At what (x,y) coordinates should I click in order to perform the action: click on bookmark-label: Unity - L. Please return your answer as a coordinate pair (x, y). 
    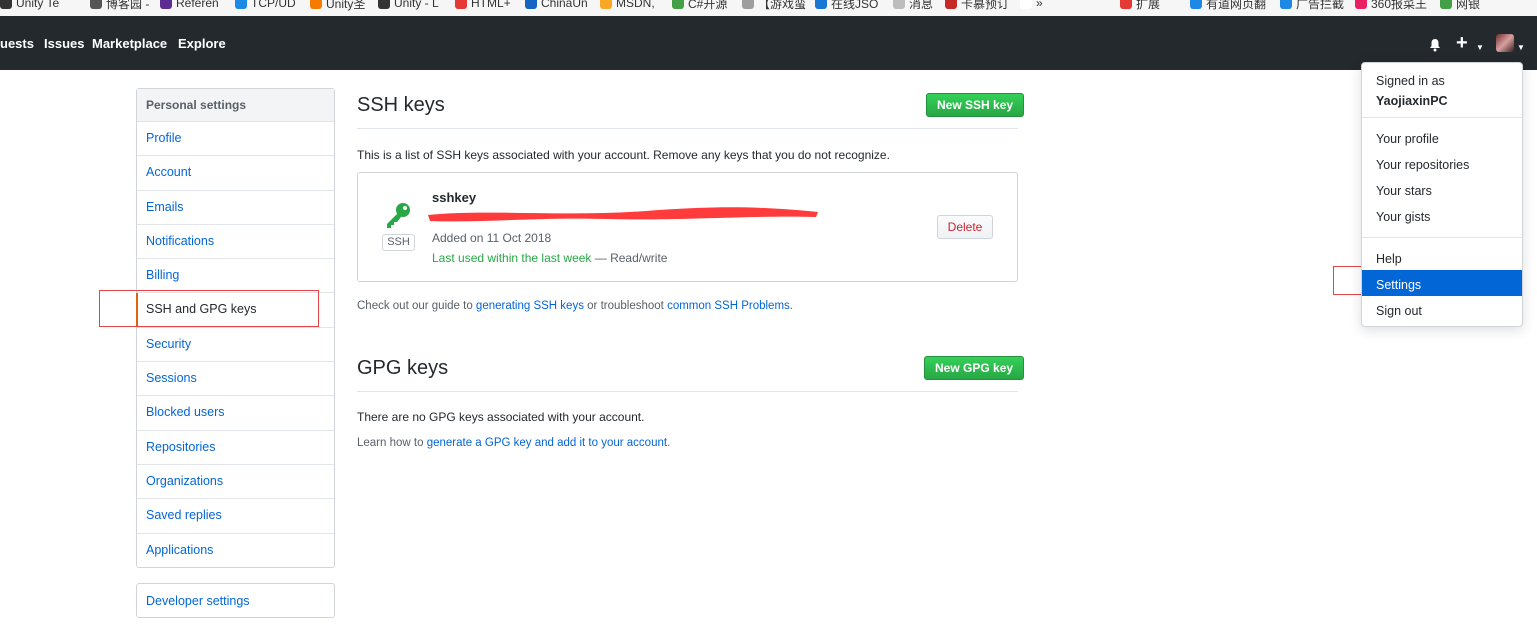
    Looking at the image, I should click on (416, 5).